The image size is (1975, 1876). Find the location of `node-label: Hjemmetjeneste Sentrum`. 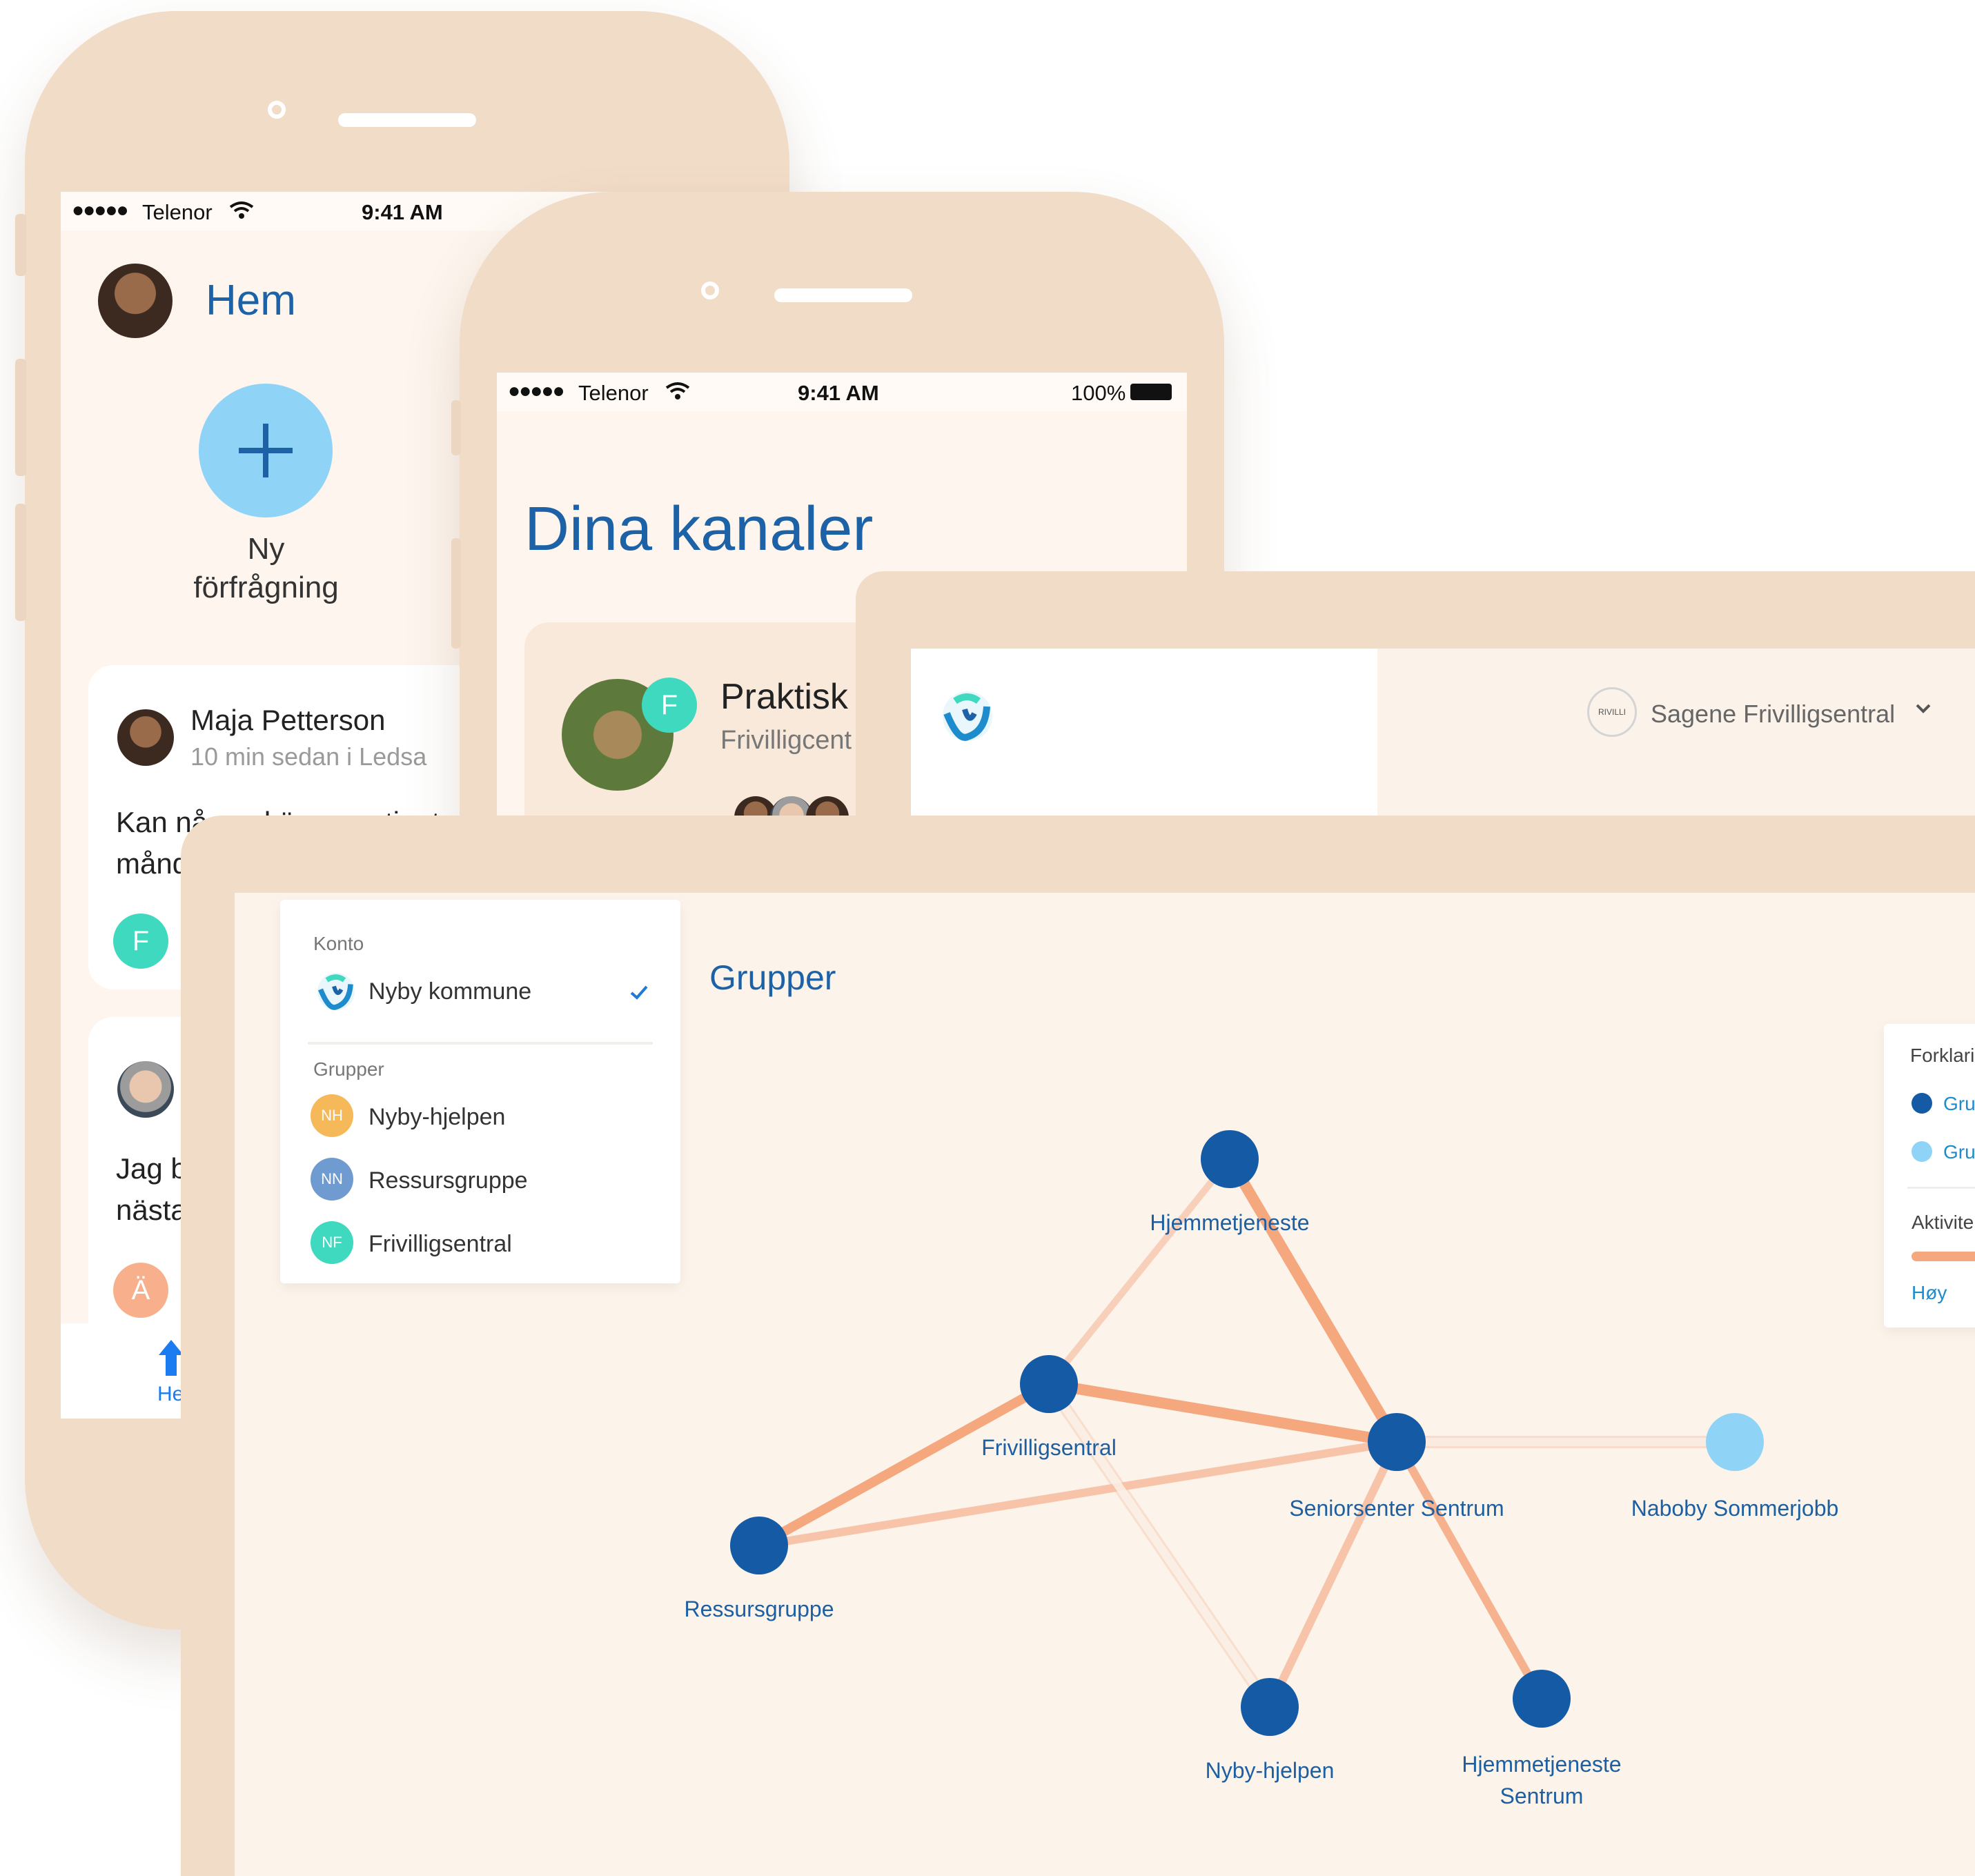

node-label: Hjemmetjeneste Sentrum is located at coordinates (1542, 1780).